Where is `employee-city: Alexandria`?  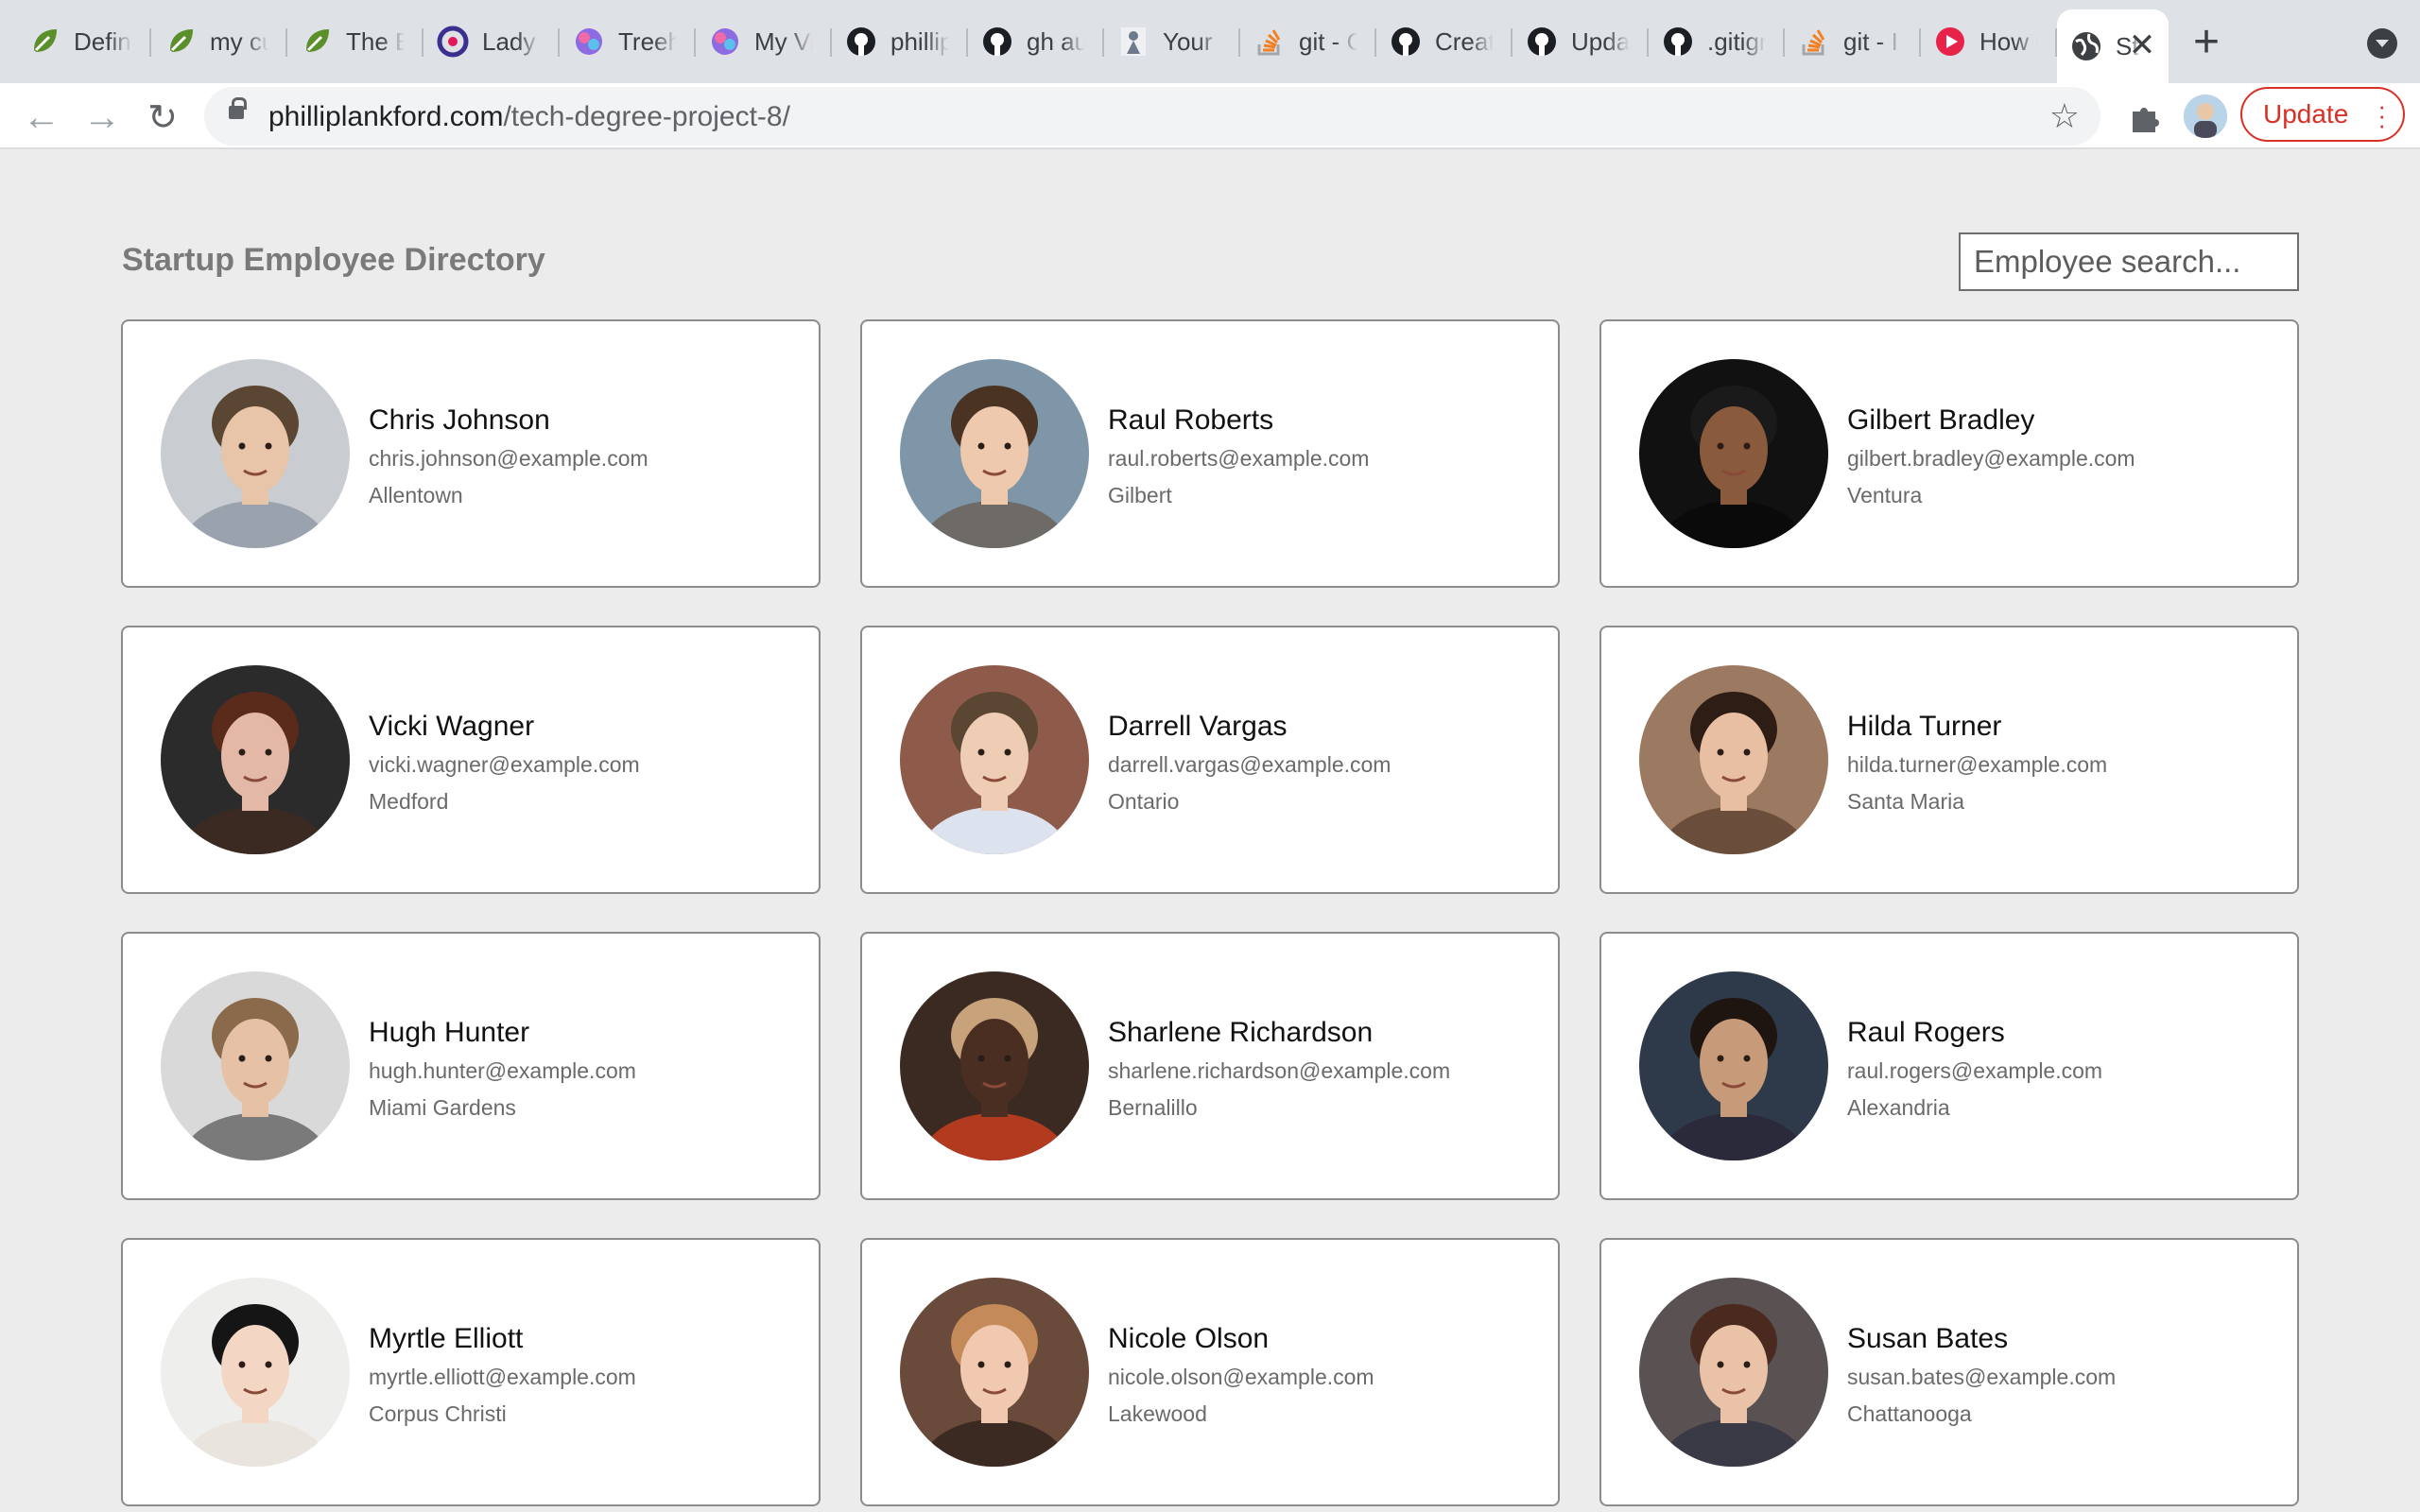
employee-city: Alexandria is located at coordinates (1898, 1107).